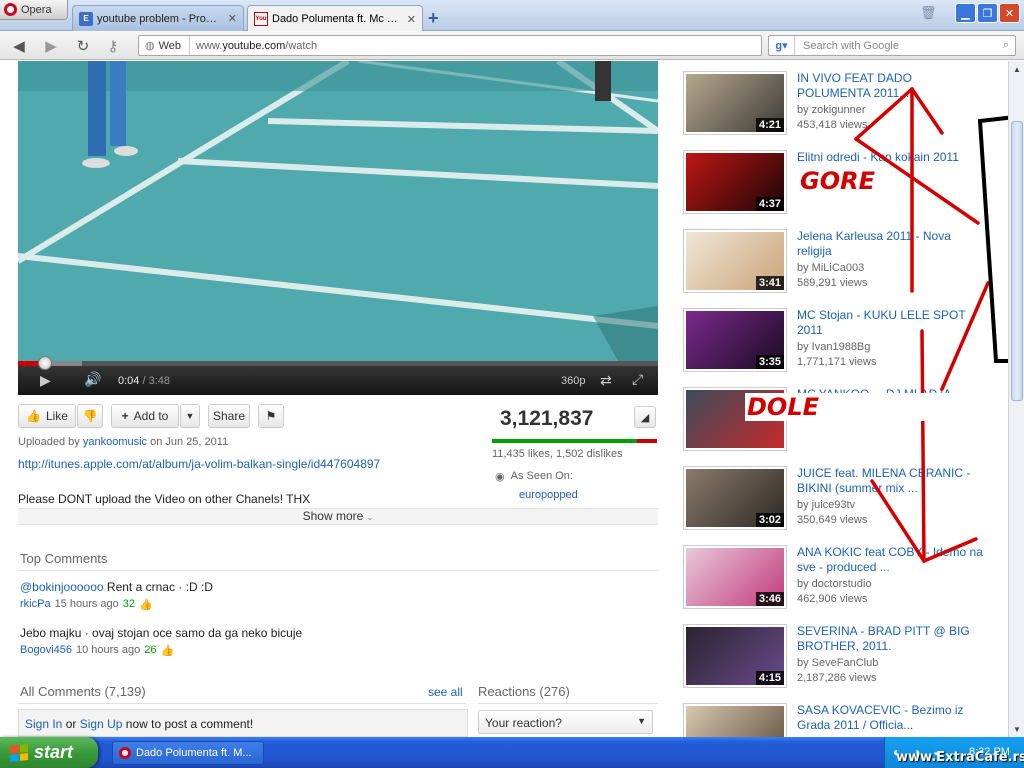  What do you see at coordinates (855, 407) in the screenshot?
I see `annotation-down-label: DOLE` at bounding box center [855, 407].